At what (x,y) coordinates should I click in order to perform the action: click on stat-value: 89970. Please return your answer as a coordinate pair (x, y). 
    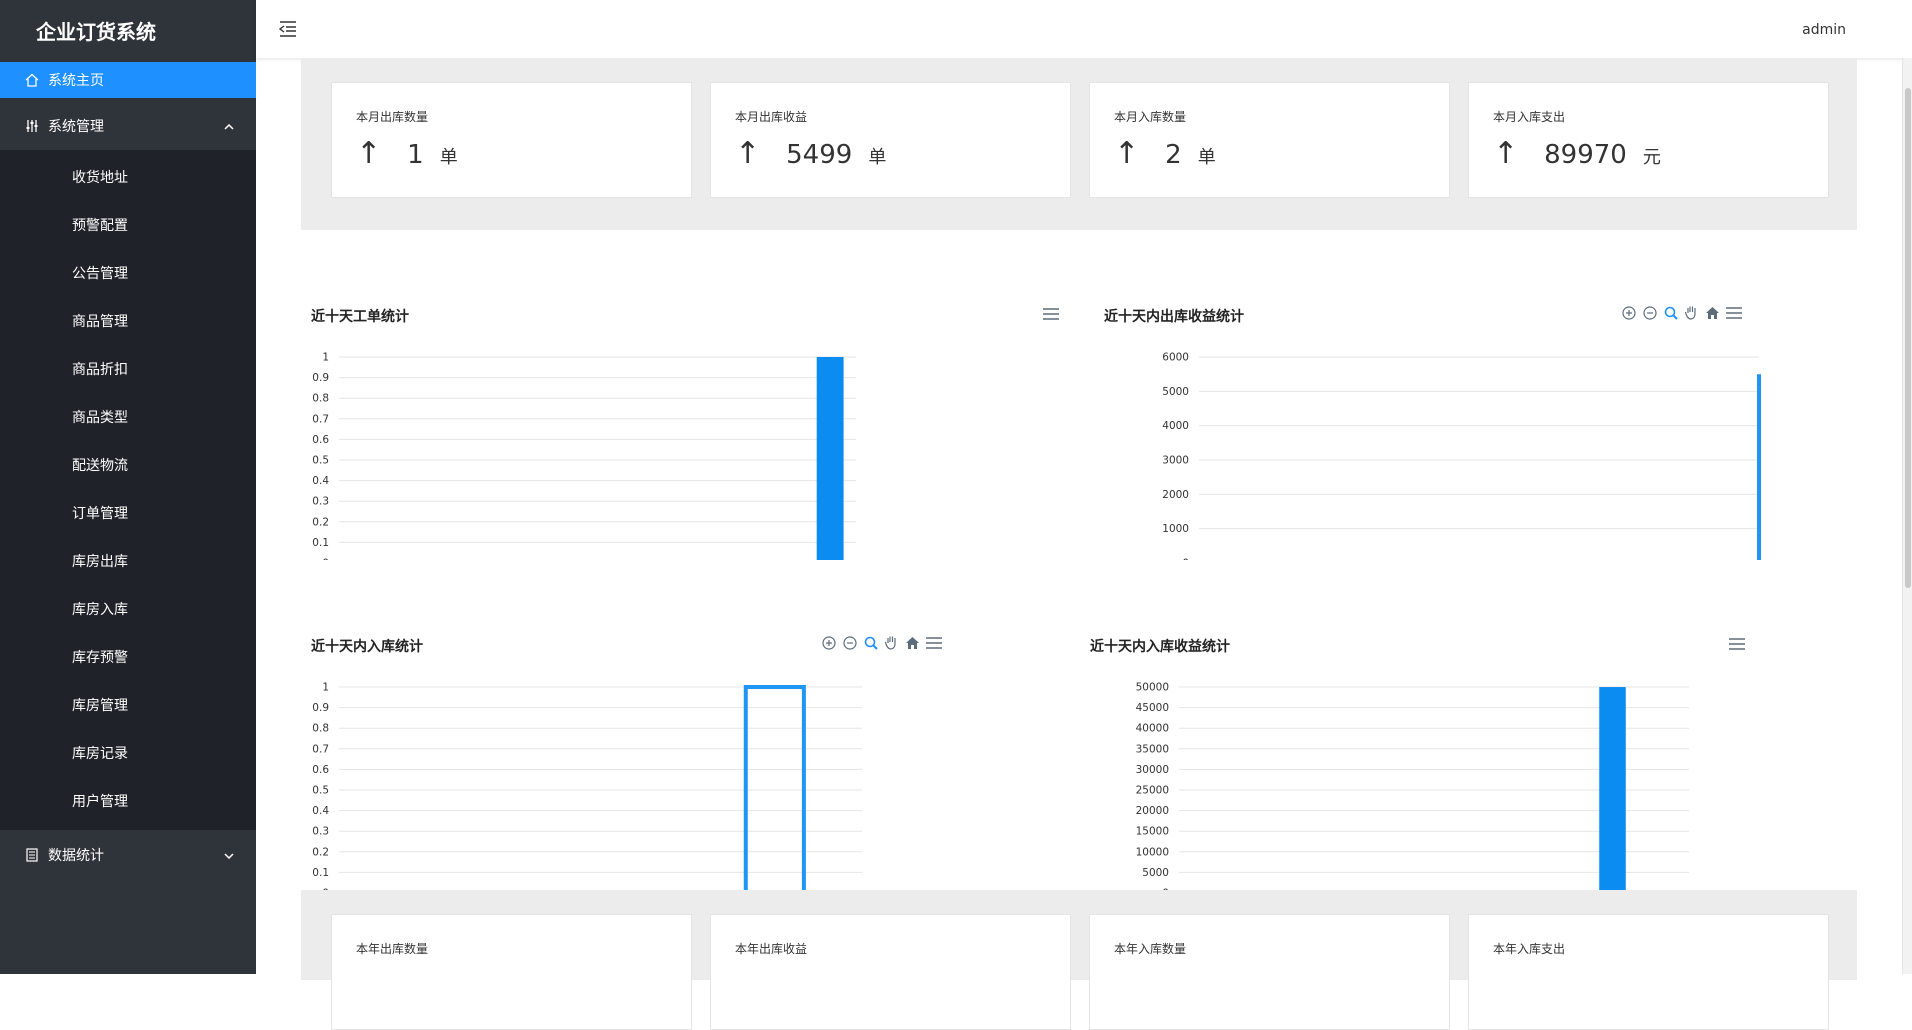
    Looking at the image, I should click on (1585, 155).